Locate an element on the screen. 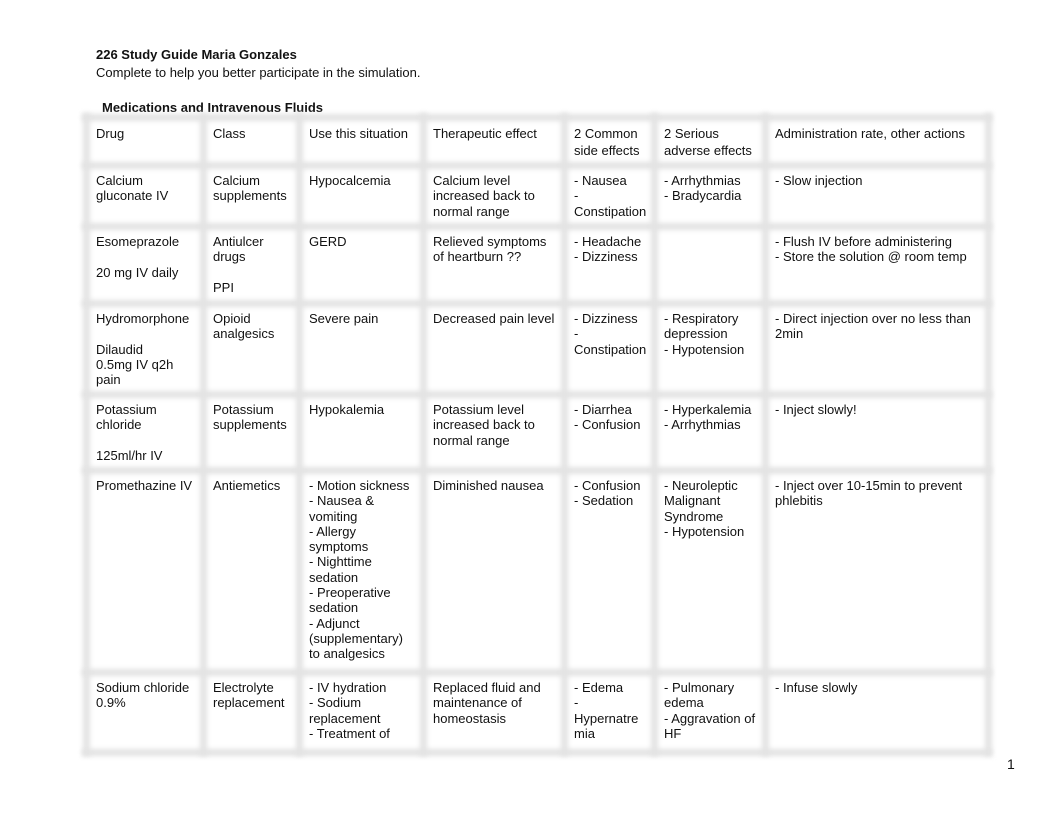  table-cell-serious: - Hyperkalemia - Arrhythmias is located at coordinates (708, 417).